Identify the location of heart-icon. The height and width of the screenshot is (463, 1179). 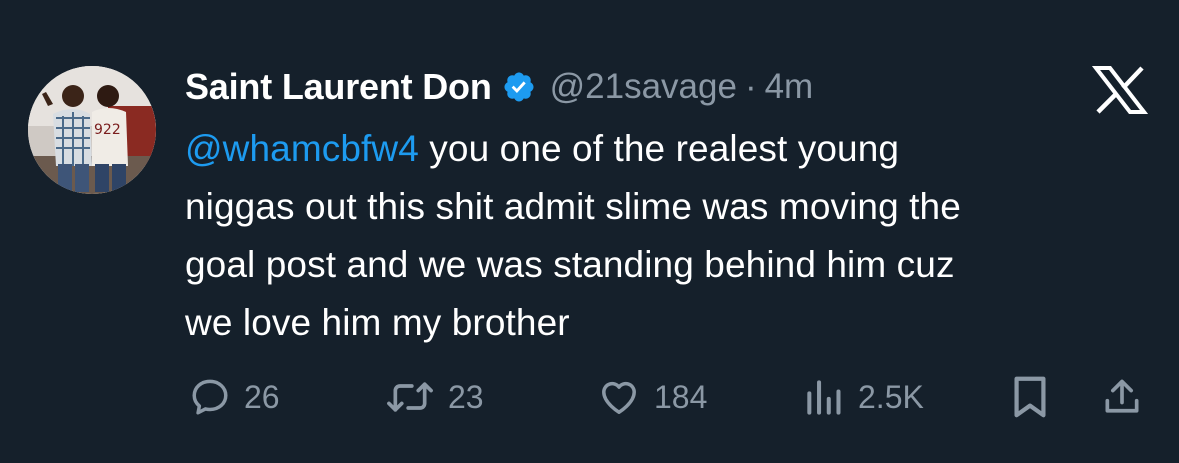
(619, 397).